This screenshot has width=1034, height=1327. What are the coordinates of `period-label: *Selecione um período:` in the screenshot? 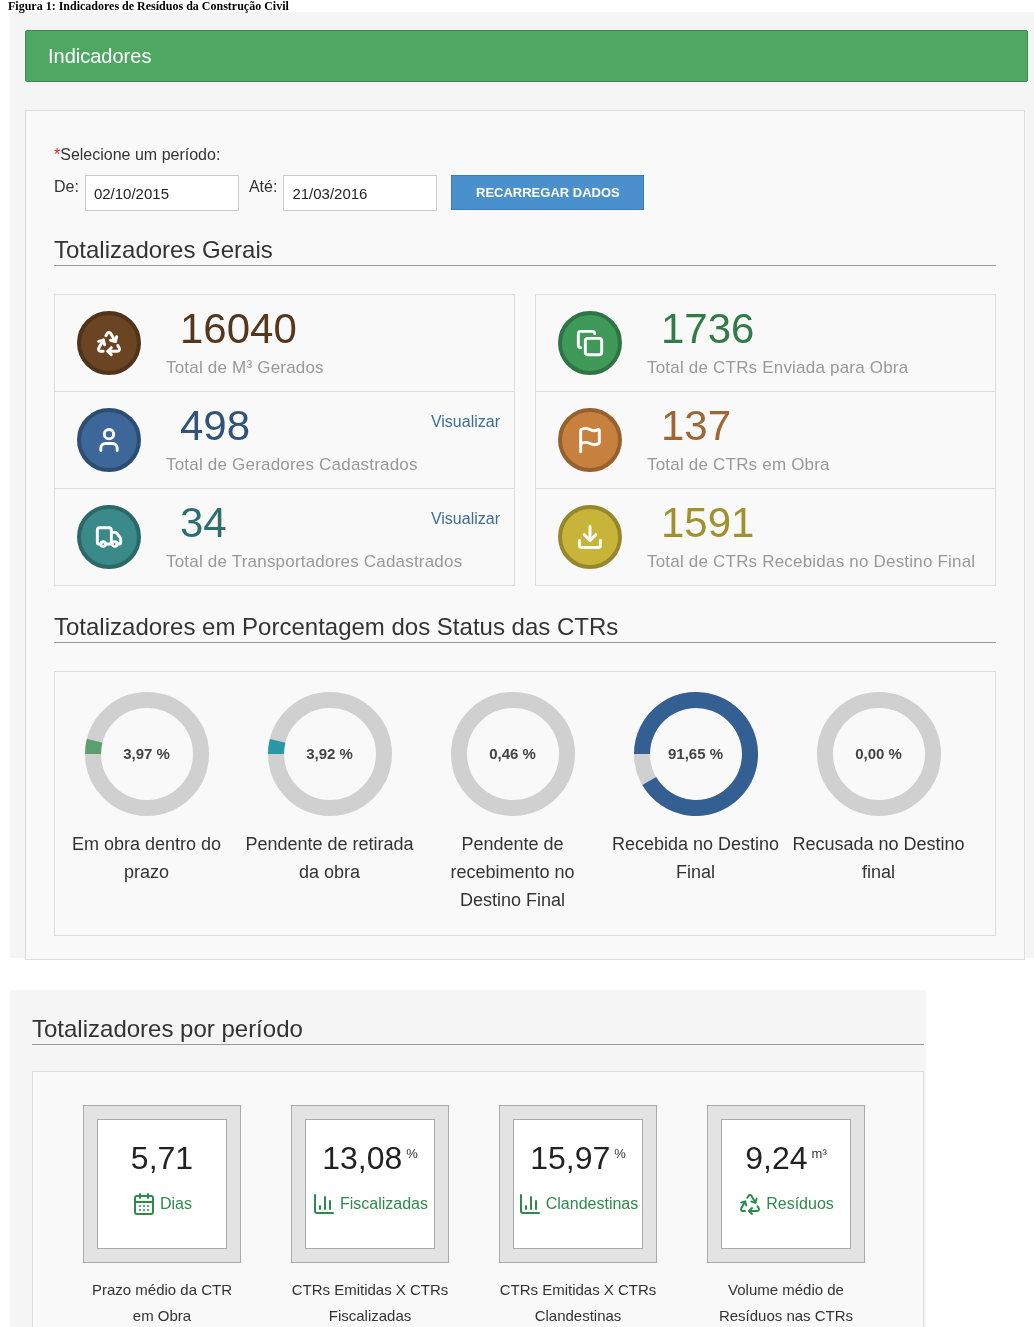 It's located at (138, 155).